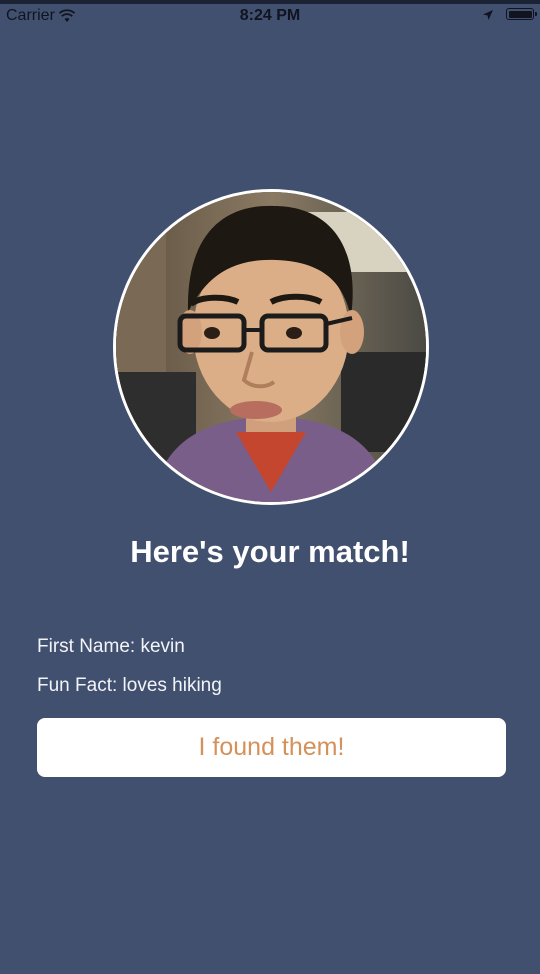 The width and height of the screenshot is (540, 974). What do you see at coordinates (270, 2) in the screenshot?
I see `status-bar-strip` at bounding box center [270, 2].